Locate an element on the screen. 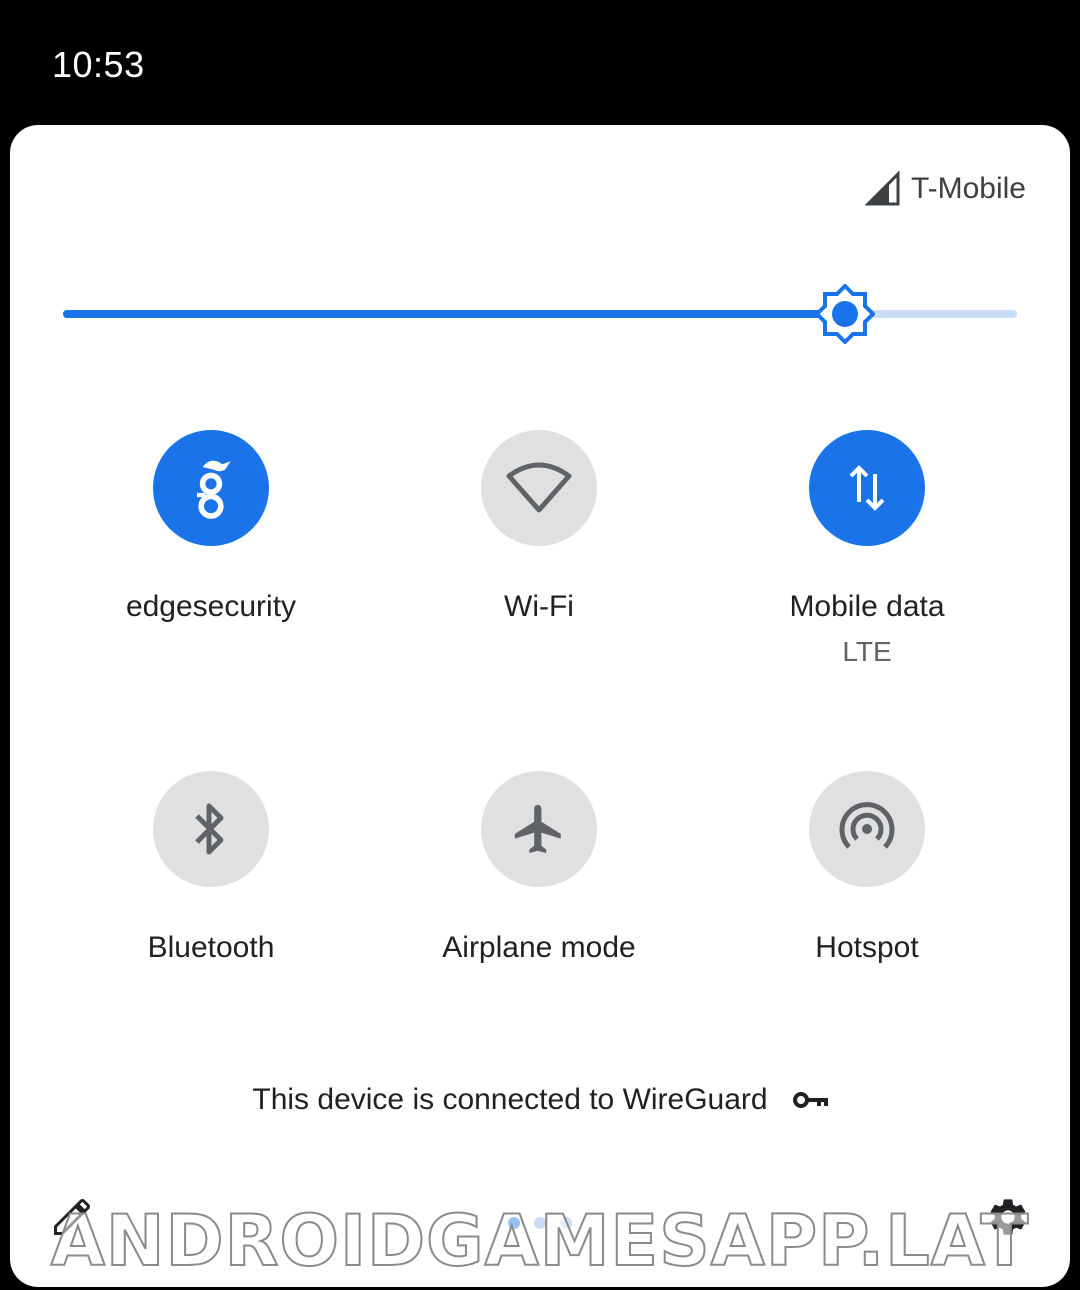 This screenshot has width=1080, height=1290. vpn-key-icon is located at coordinates (810, 1100).